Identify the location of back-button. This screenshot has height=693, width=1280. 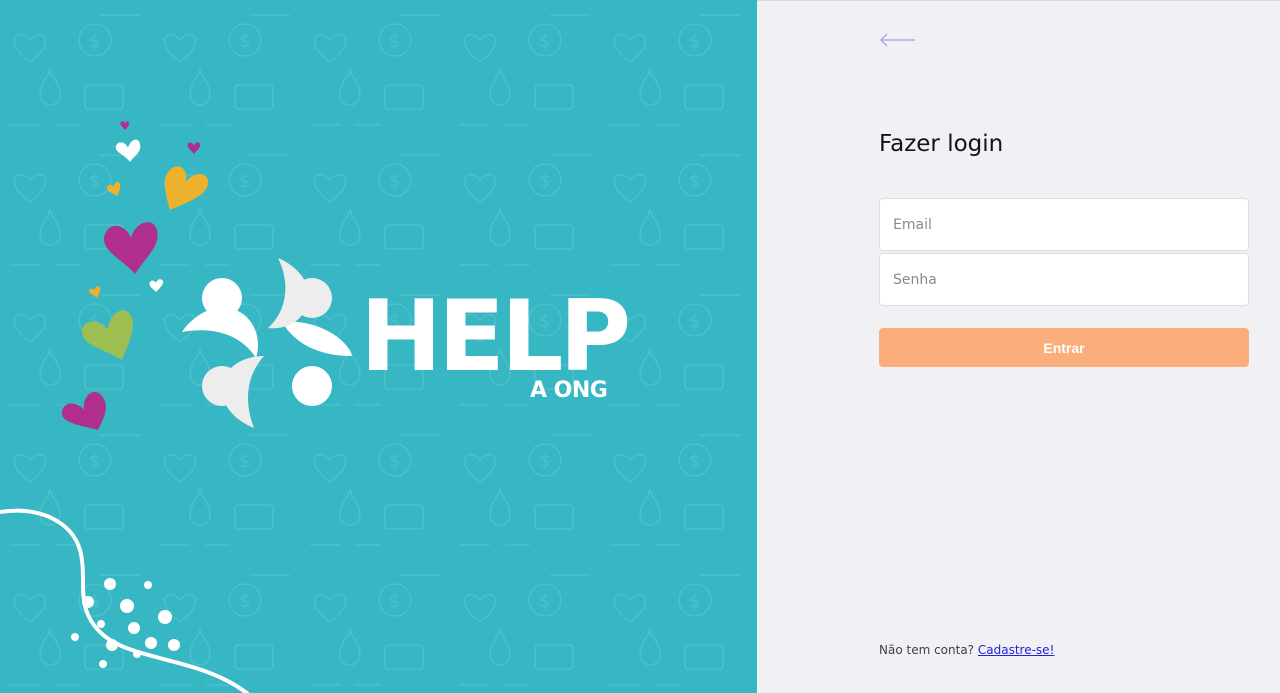
(898, 40).